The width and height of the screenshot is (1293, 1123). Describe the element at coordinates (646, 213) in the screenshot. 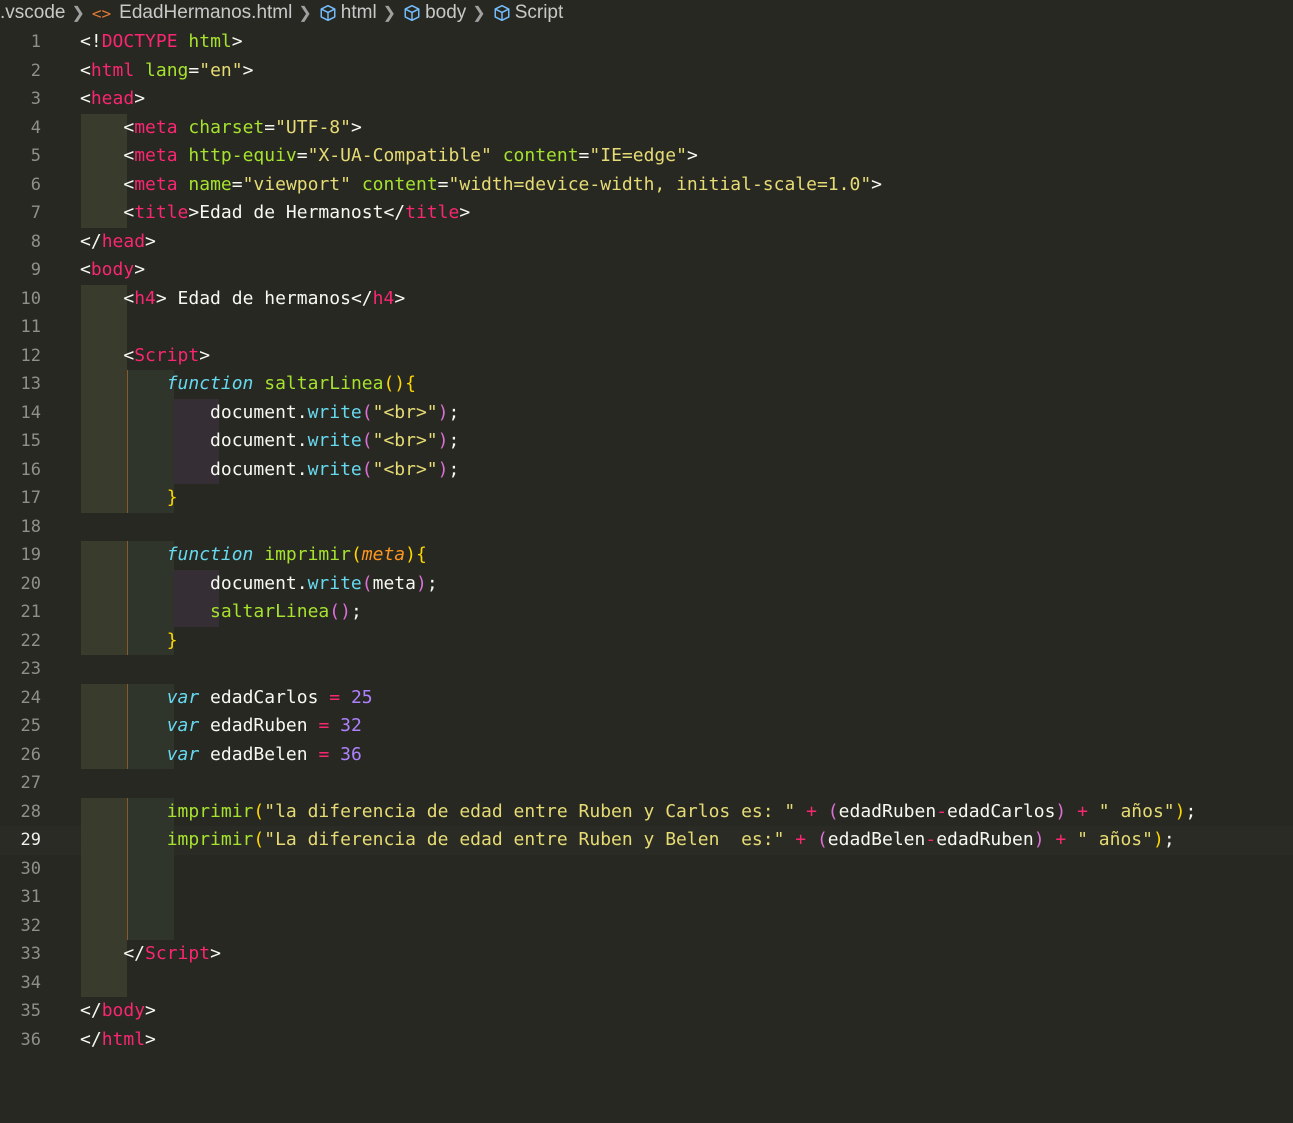

I see `code-line: 7 <title>Edad de Hermanost</title>` at that location.